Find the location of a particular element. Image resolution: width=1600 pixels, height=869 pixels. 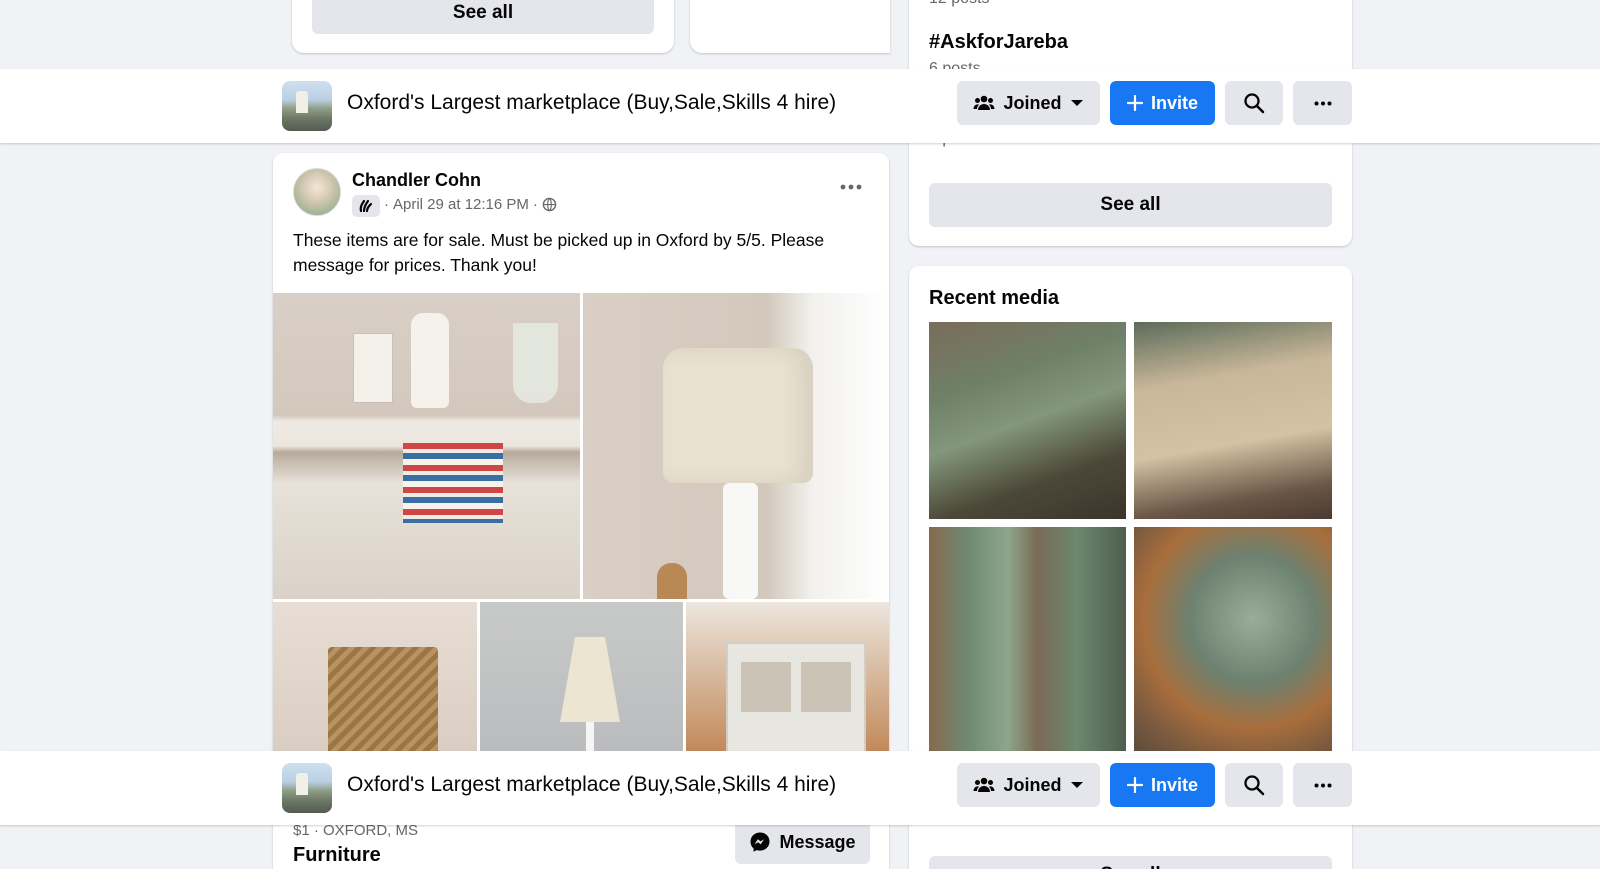

messenger-icon is located at coordinates (760, 842).